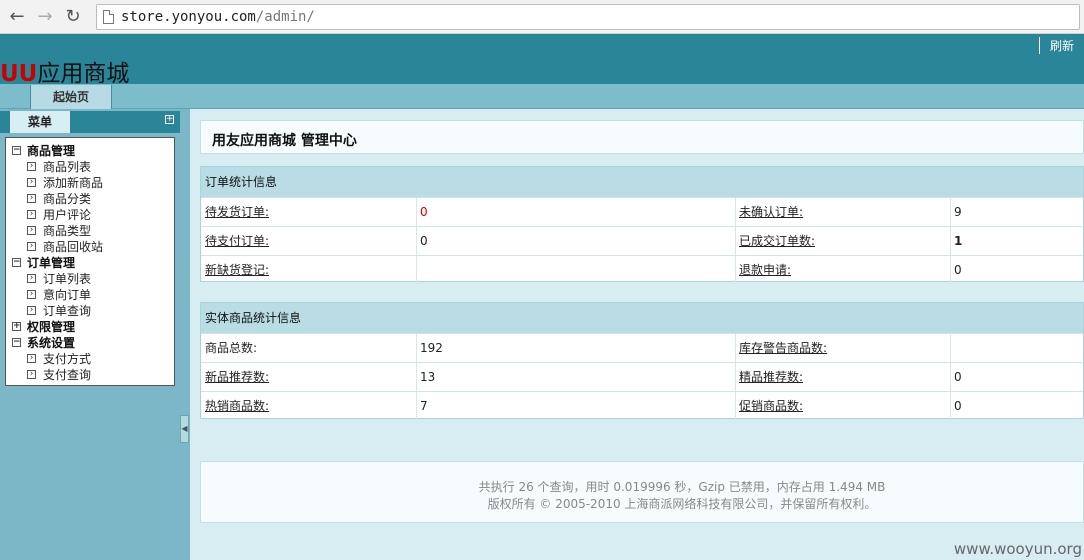 This screenshot has height=560, width=1084. I want to click on menu-item-label: 支付查询, so click(67, 375).